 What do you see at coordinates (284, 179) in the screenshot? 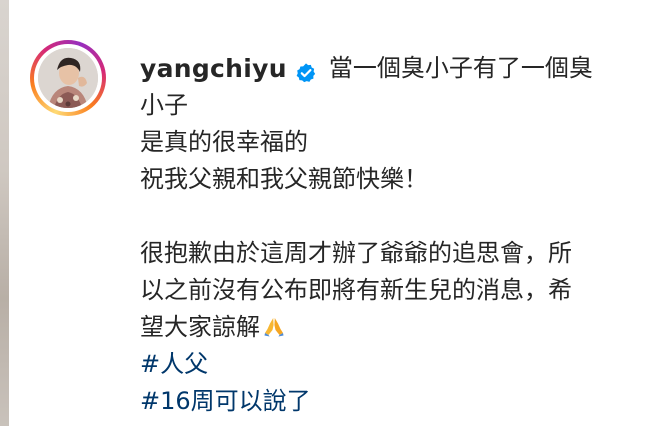
I see `caption-line: 祝我父親和我父親節快樂！` at bounding box center [284, 179].